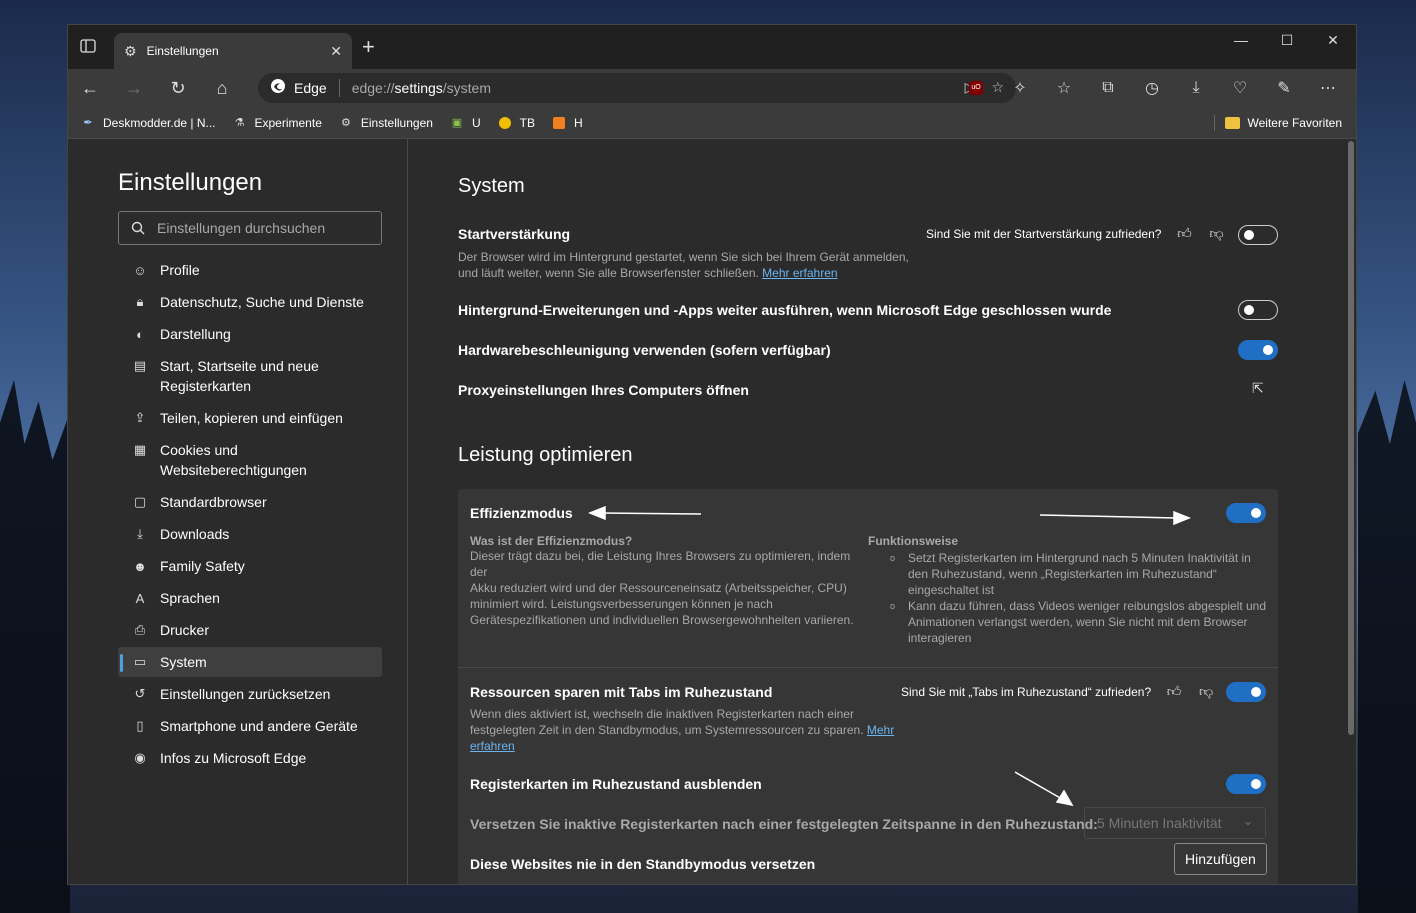 The image size is (1416, 913). What do you see at coordinates (35, 646) in the screenshot?
I see `desktop-wallpaper-left` at bounding box center [35, 646].